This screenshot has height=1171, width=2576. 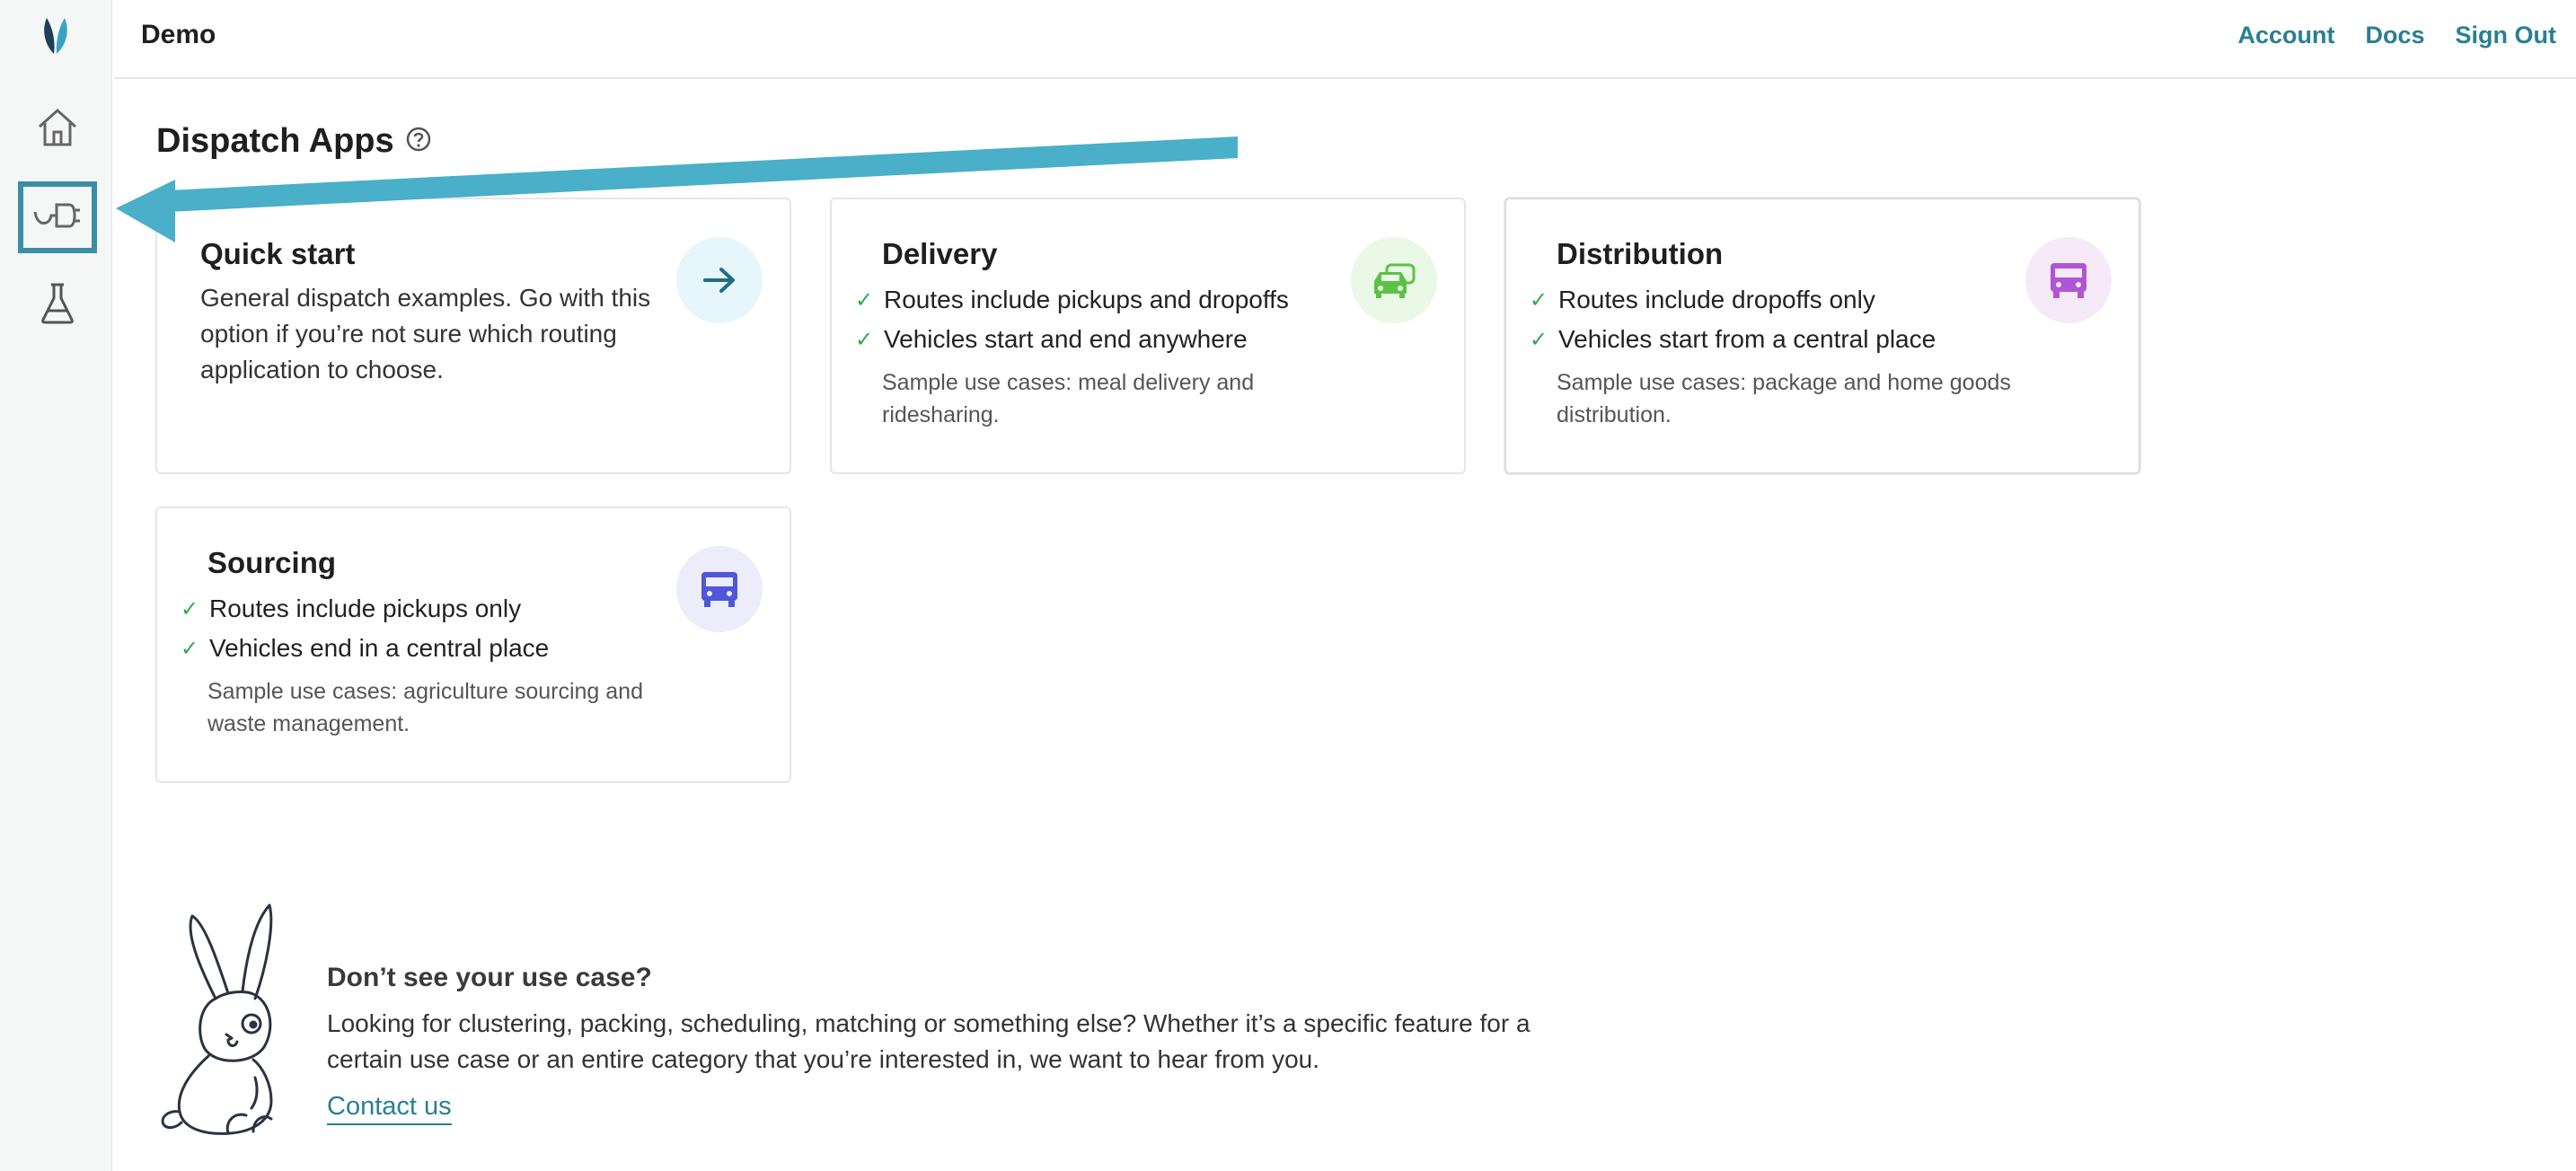 I want to click on flask-icon, so click(x=57, y=306).